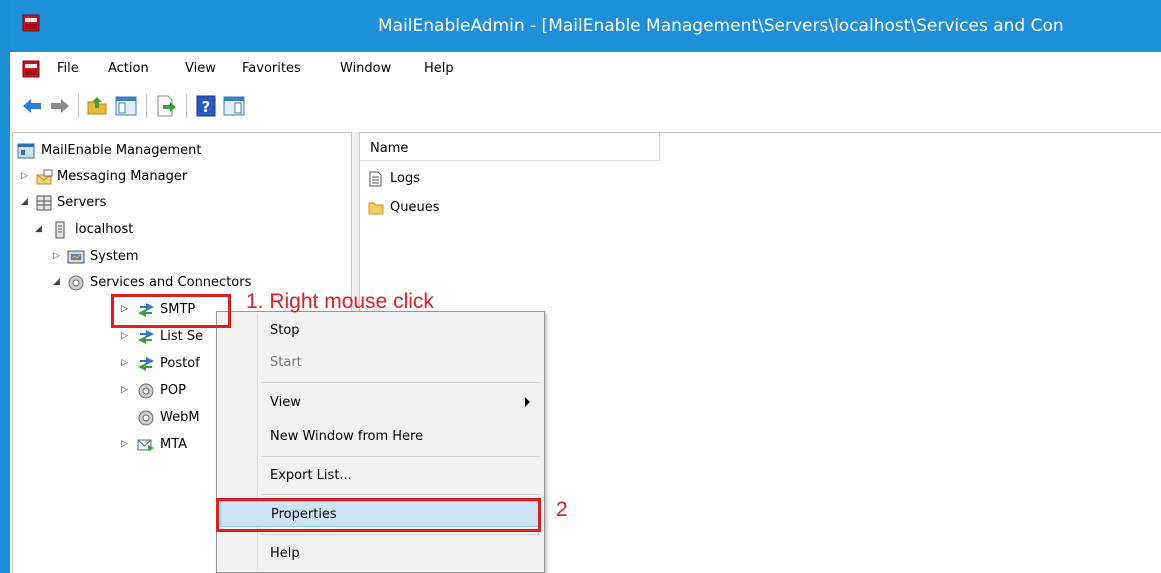 This screenshot has height=573, width=1161. Describe the element at coordinates (104, 229) in the screenshot. I see `tree-item-label: localhost` at that location.